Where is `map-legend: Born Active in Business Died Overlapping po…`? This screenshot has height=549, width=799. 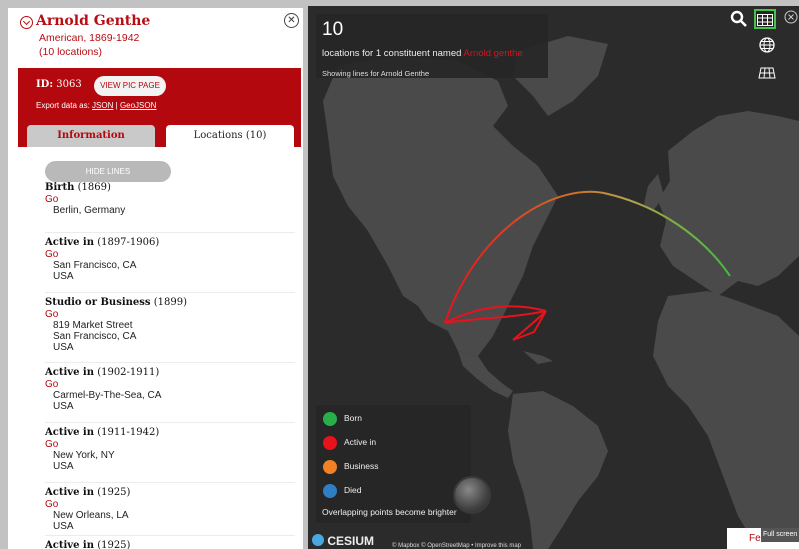
map-legend: Born Active in Business Died Overlapping po… is located at coordinates (393, 464).